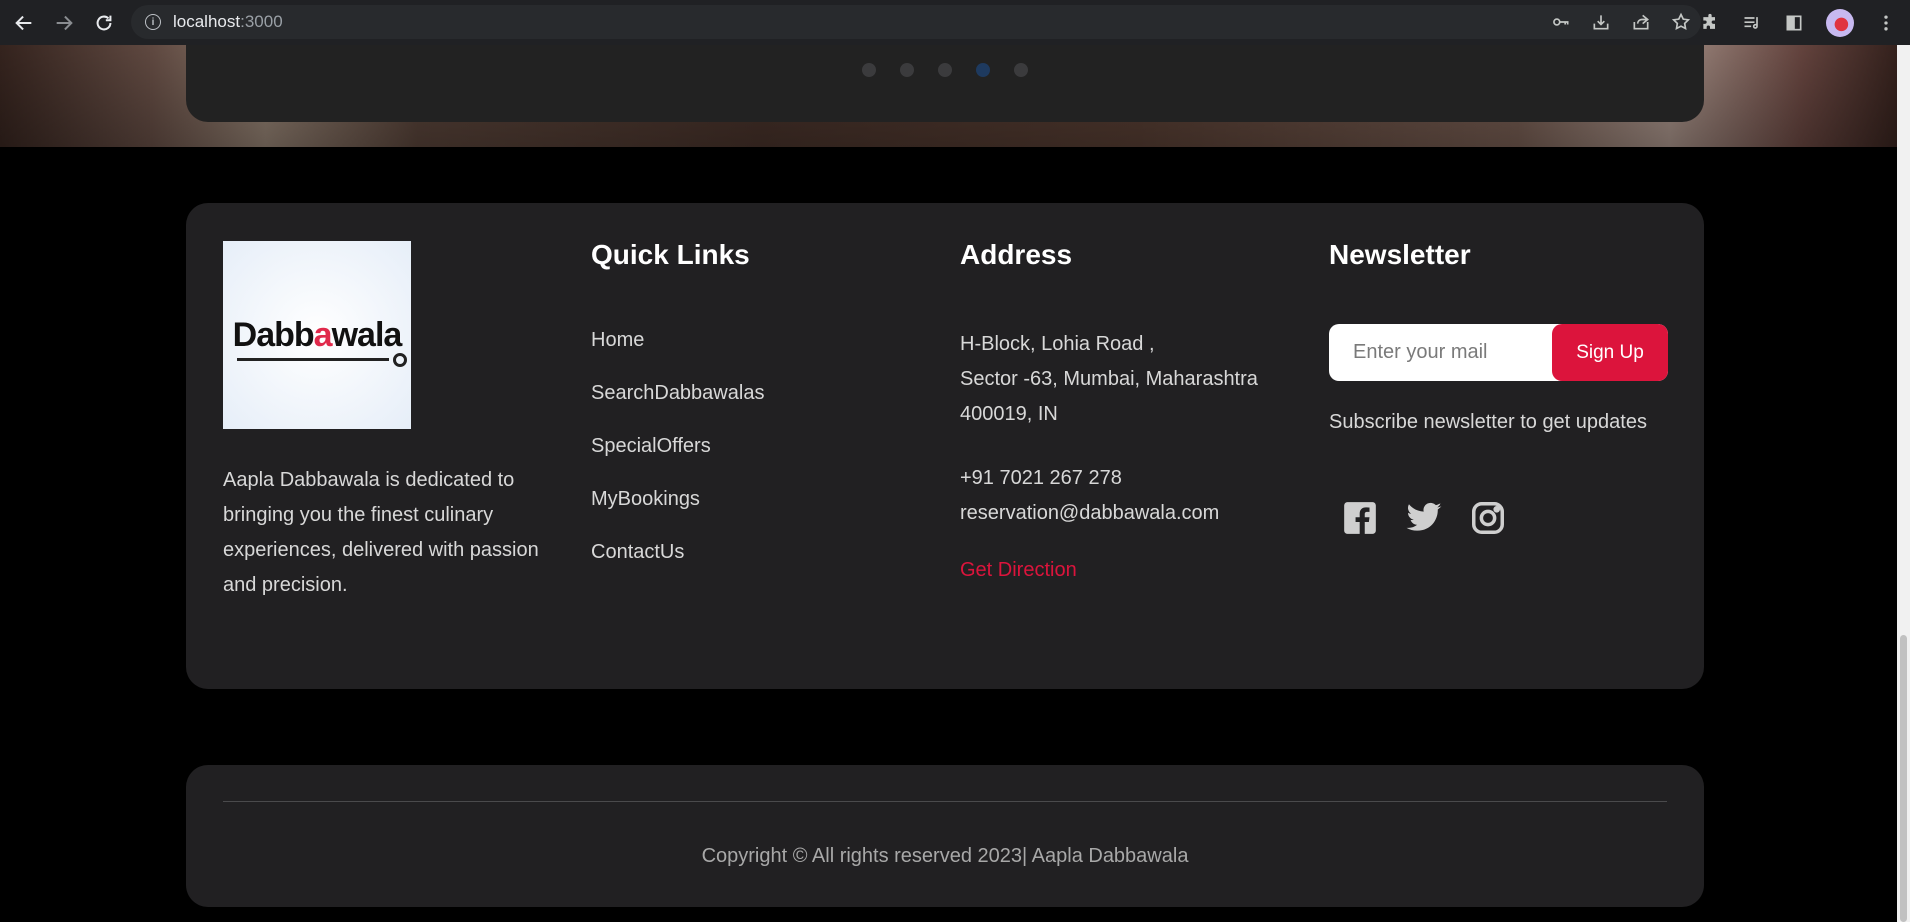 This screenshot has height=922, width=1910. What do you see at coordinates (1903, 483) in the screenshot?
I see `page-scrollbar` at bounding box center [1903, 483].